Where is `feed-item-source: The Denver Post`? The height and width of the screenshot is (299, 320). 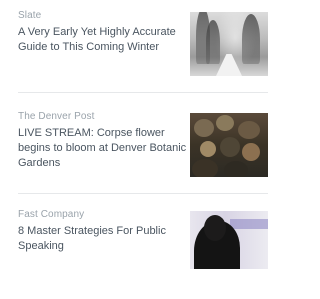
feed-item-source: The Denver Post is located at coordinates (56, 116).